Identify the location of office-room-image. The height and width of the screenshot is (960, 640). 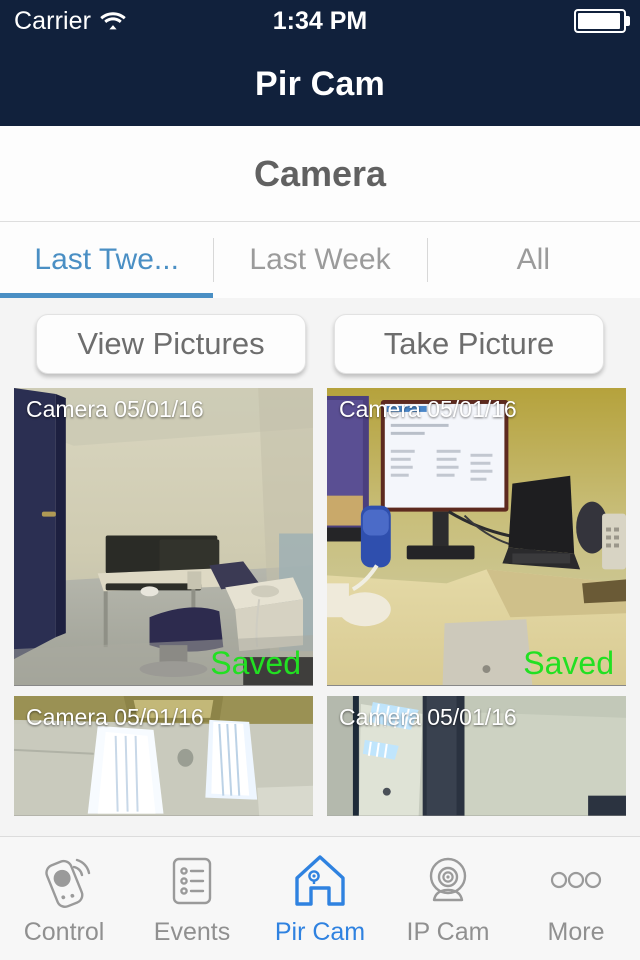
(163, 536).